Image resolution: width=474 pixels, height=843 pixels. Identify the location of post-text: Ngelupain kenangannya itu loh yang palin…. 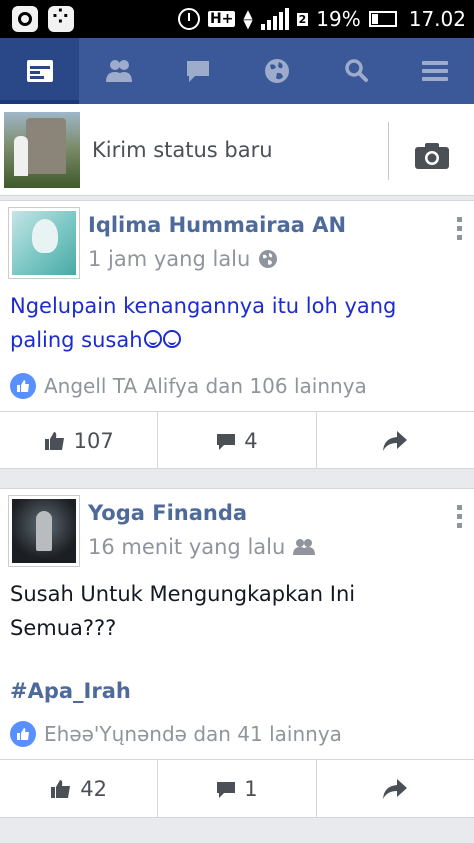
(203, 323).